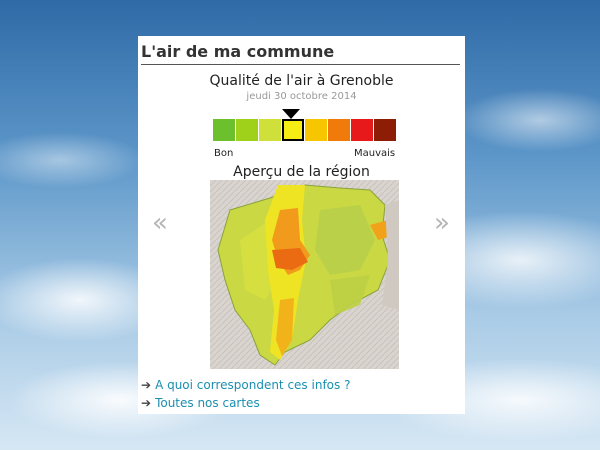 The image size is (600, 450). I want to click on region-overview-title: Aperçu de la région, so click(301, 172).